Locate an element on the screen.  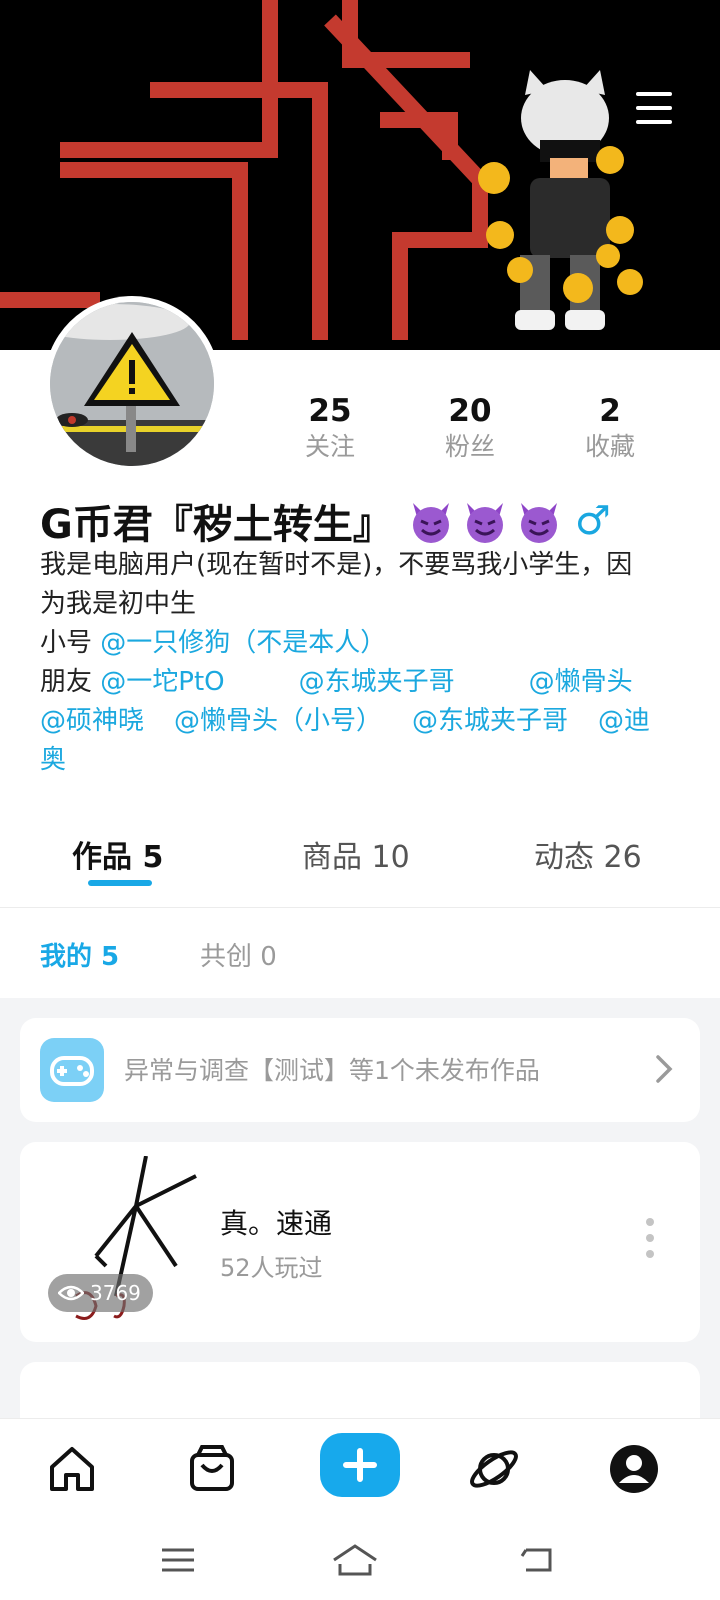
more-options-icon is located at coordinates (651, 1240).